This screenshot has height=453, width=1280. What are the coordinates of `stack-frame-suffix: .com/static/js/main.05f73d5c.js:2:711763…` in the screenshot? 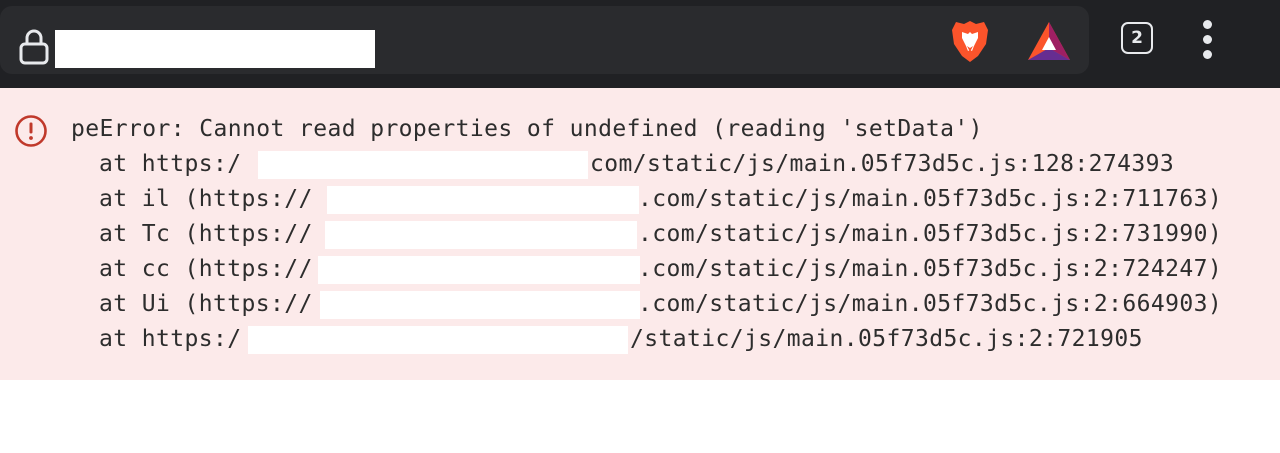 It's located at (930, 199).